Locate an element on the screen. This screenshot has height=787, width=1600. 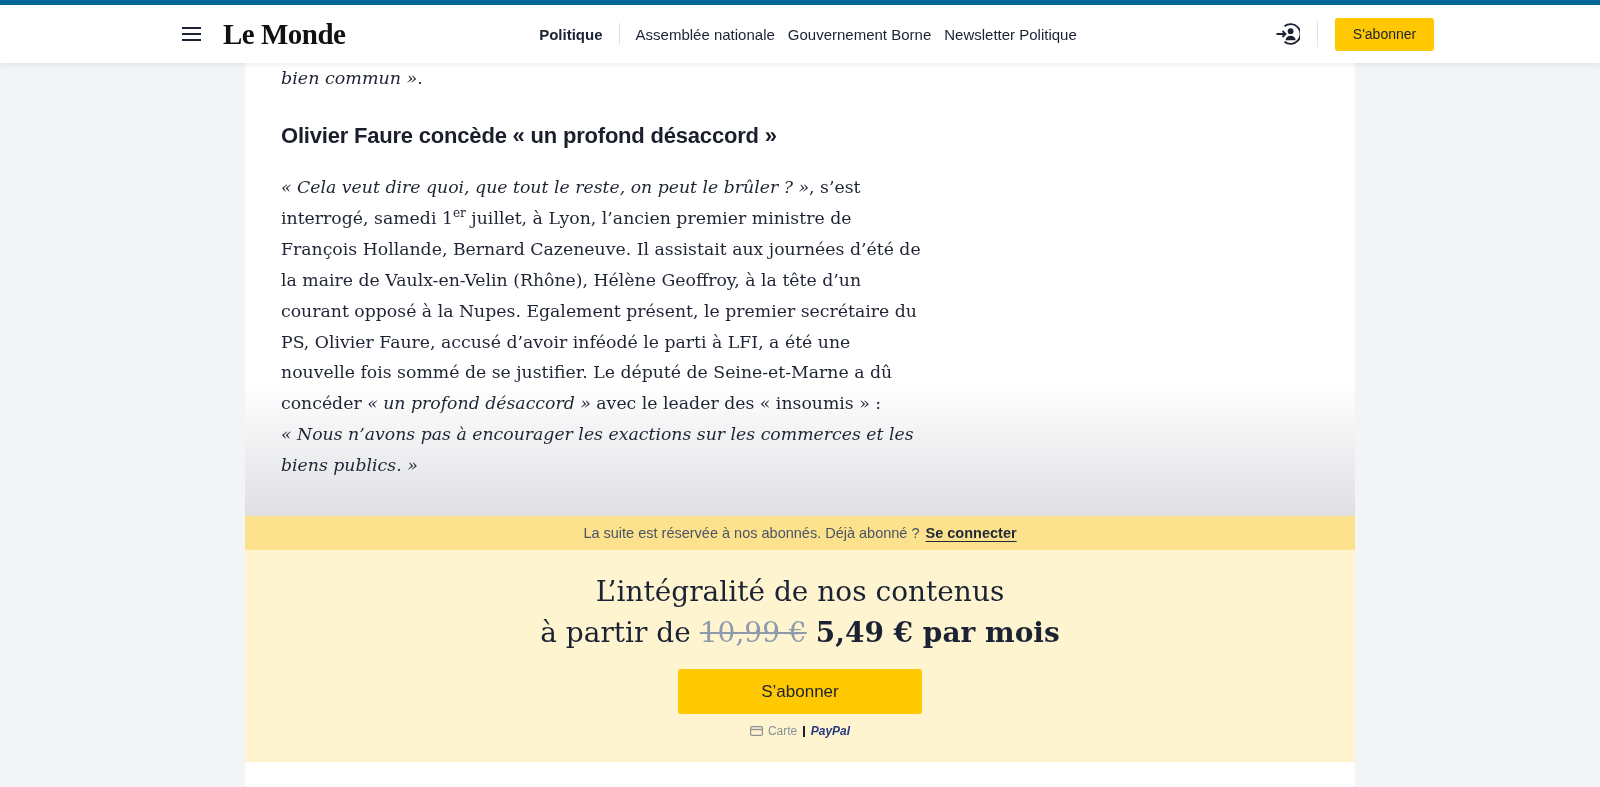
nav-link: Assemblée nationale is located at coordinates (705, 34).